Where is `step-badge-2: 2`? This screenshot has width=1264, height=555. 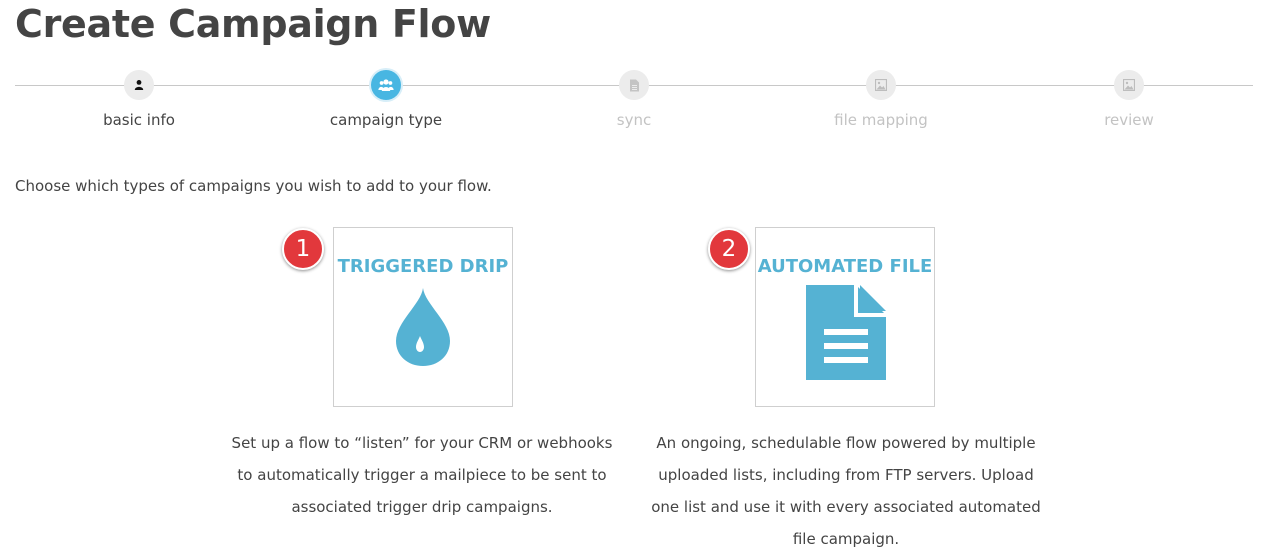 step-badge-2: 2 is located at coordinates (729, 249).